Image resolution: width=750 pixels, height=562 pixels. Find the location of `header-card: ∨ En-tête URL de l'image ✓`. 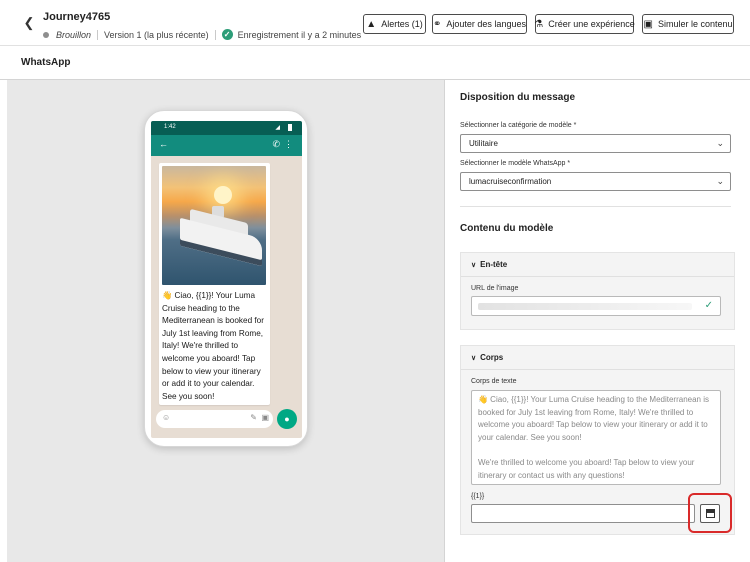

header-card: ∨ En-tête URL de l'image ✓ is located at coordinates (597, 291).